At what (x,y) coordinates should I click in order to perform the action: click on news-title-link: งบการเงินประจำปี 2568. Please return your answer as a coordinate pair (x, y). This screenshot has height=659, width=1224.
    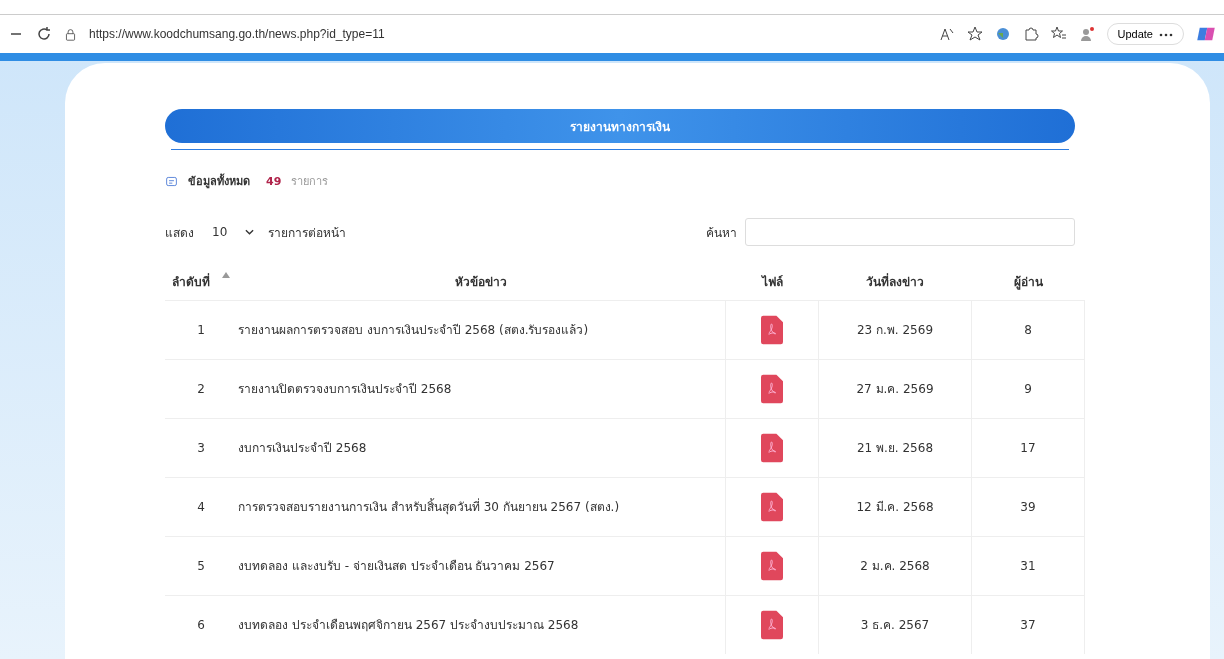
    Looking at the image, I should click on (302, 448).